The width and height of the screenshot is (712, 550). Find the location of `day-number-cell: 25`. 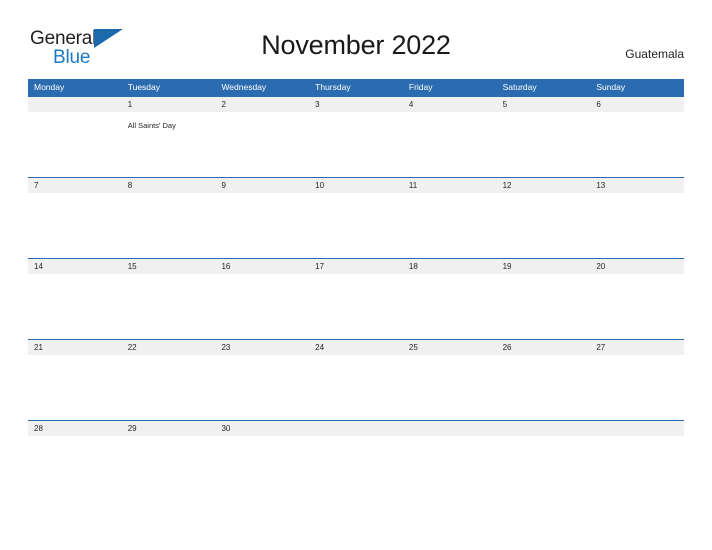

day-number-cell: 25 is located at coordinates (450, 347).